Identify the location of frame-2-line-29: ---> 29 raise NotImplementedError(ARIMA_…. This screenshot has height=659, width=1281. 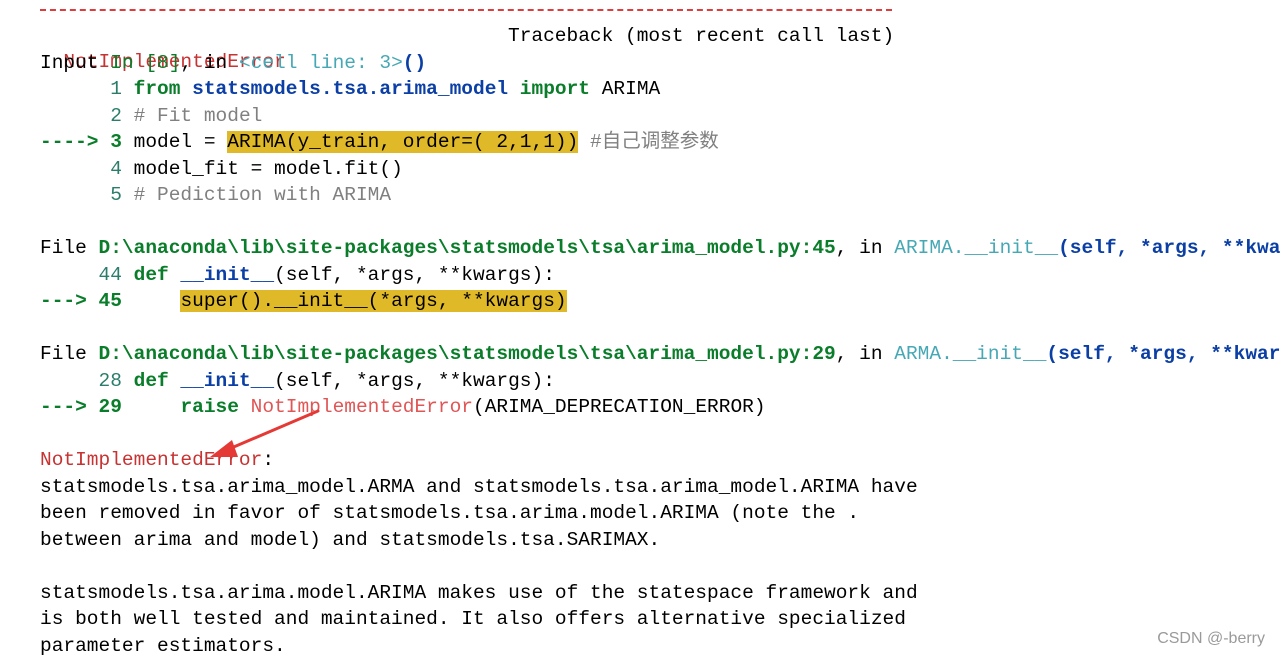
(403, 407).